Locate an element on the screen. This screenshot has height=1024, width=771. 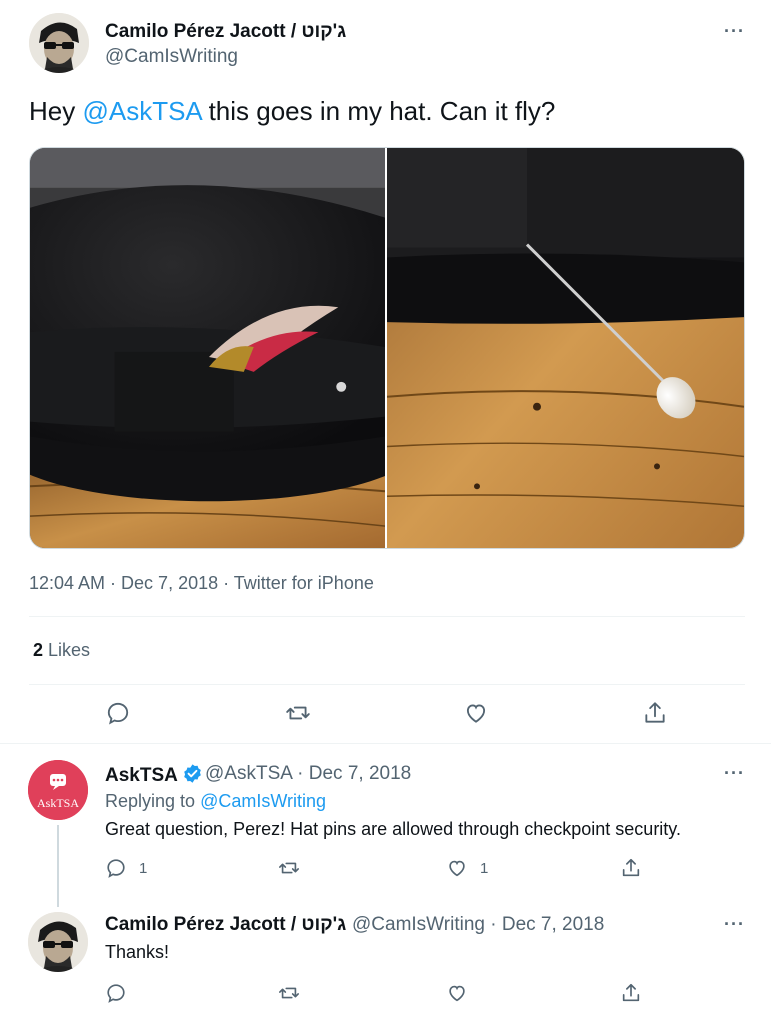
reply-author-name: AskTSA is located at coordinates (154, 775).